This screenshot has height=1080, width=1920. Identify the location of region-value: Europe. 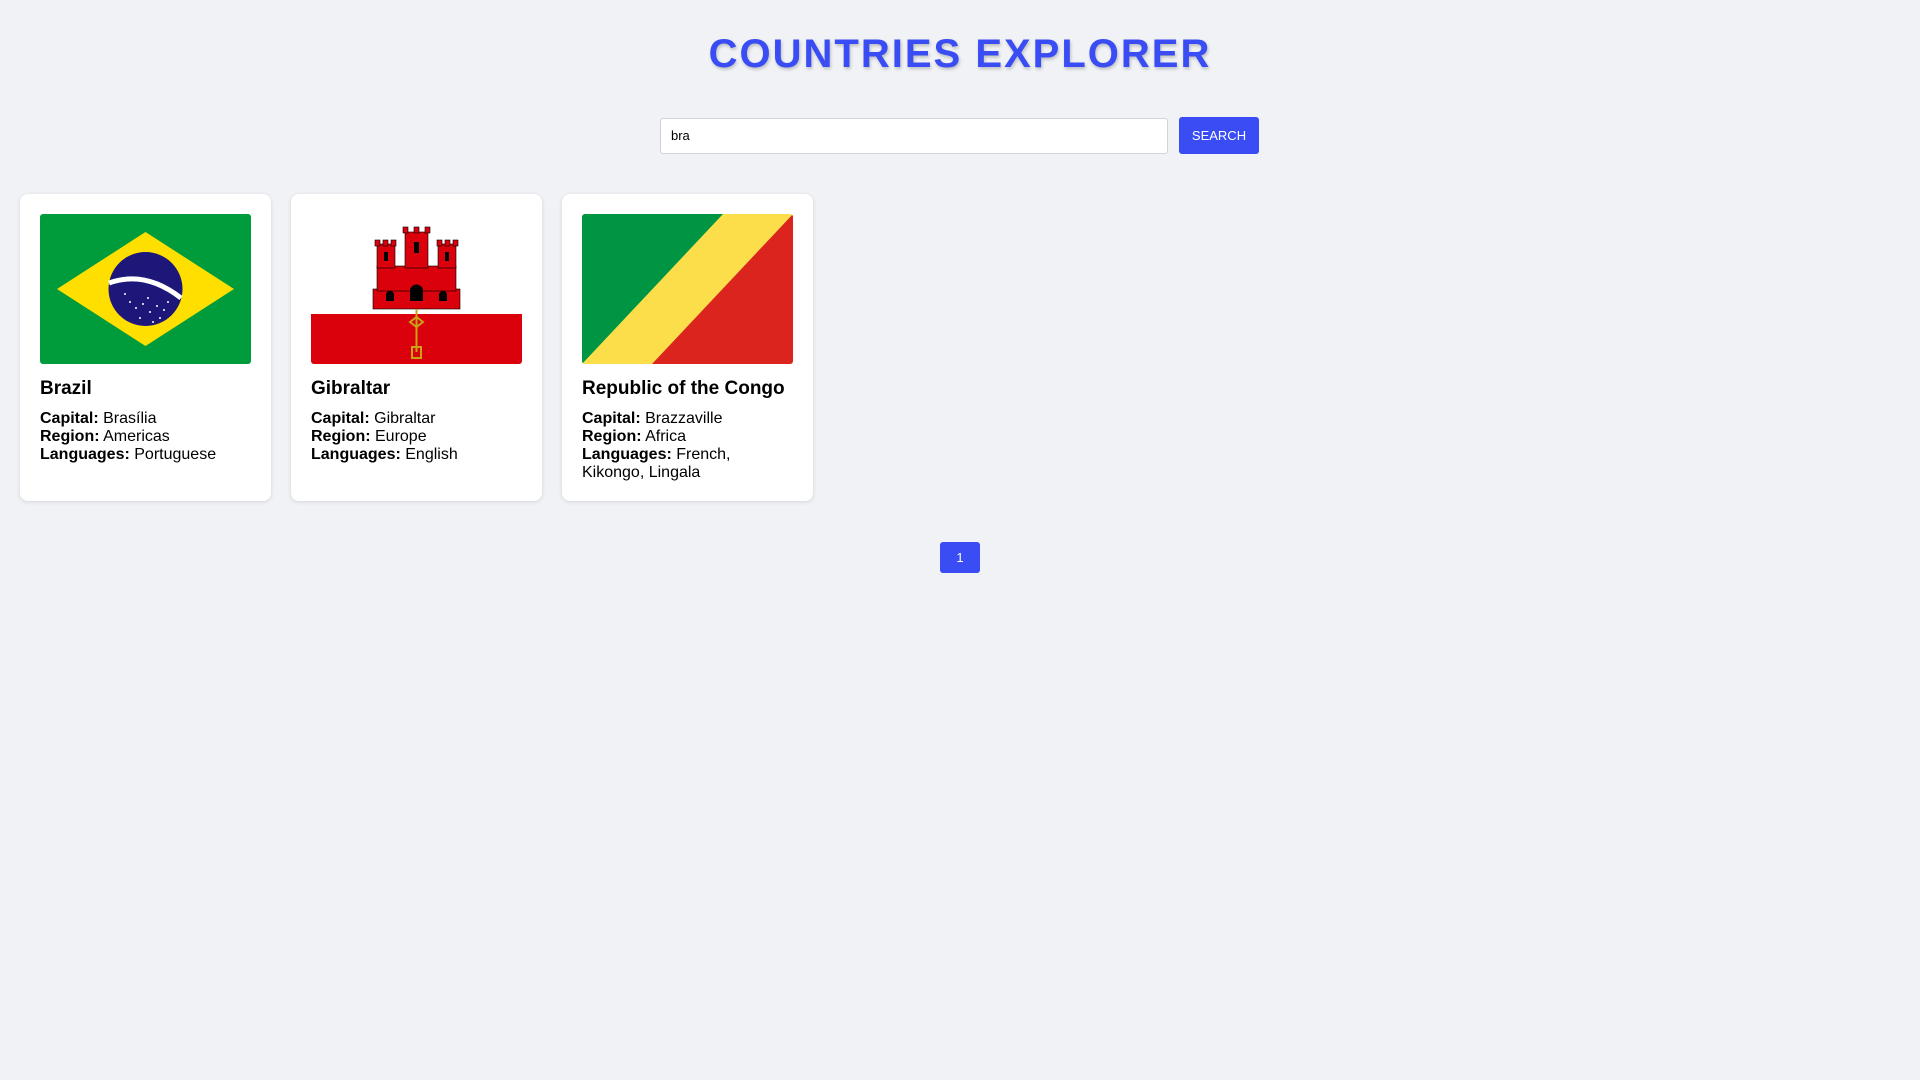
(401, 436).